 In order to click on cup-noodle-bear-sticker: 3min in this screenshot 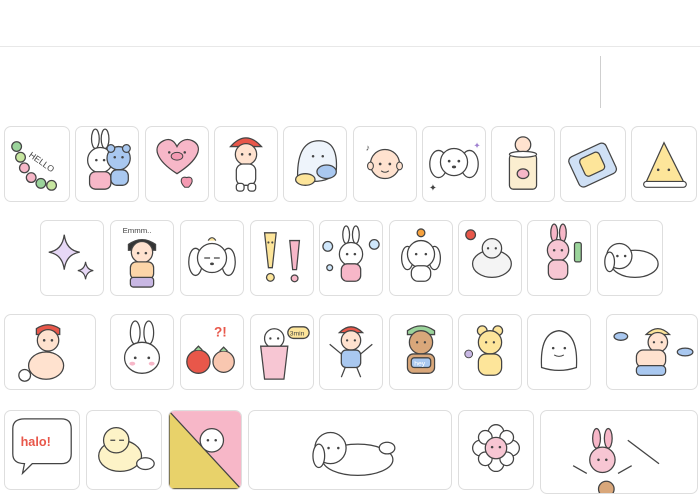, I will do `click(282, 352)`.